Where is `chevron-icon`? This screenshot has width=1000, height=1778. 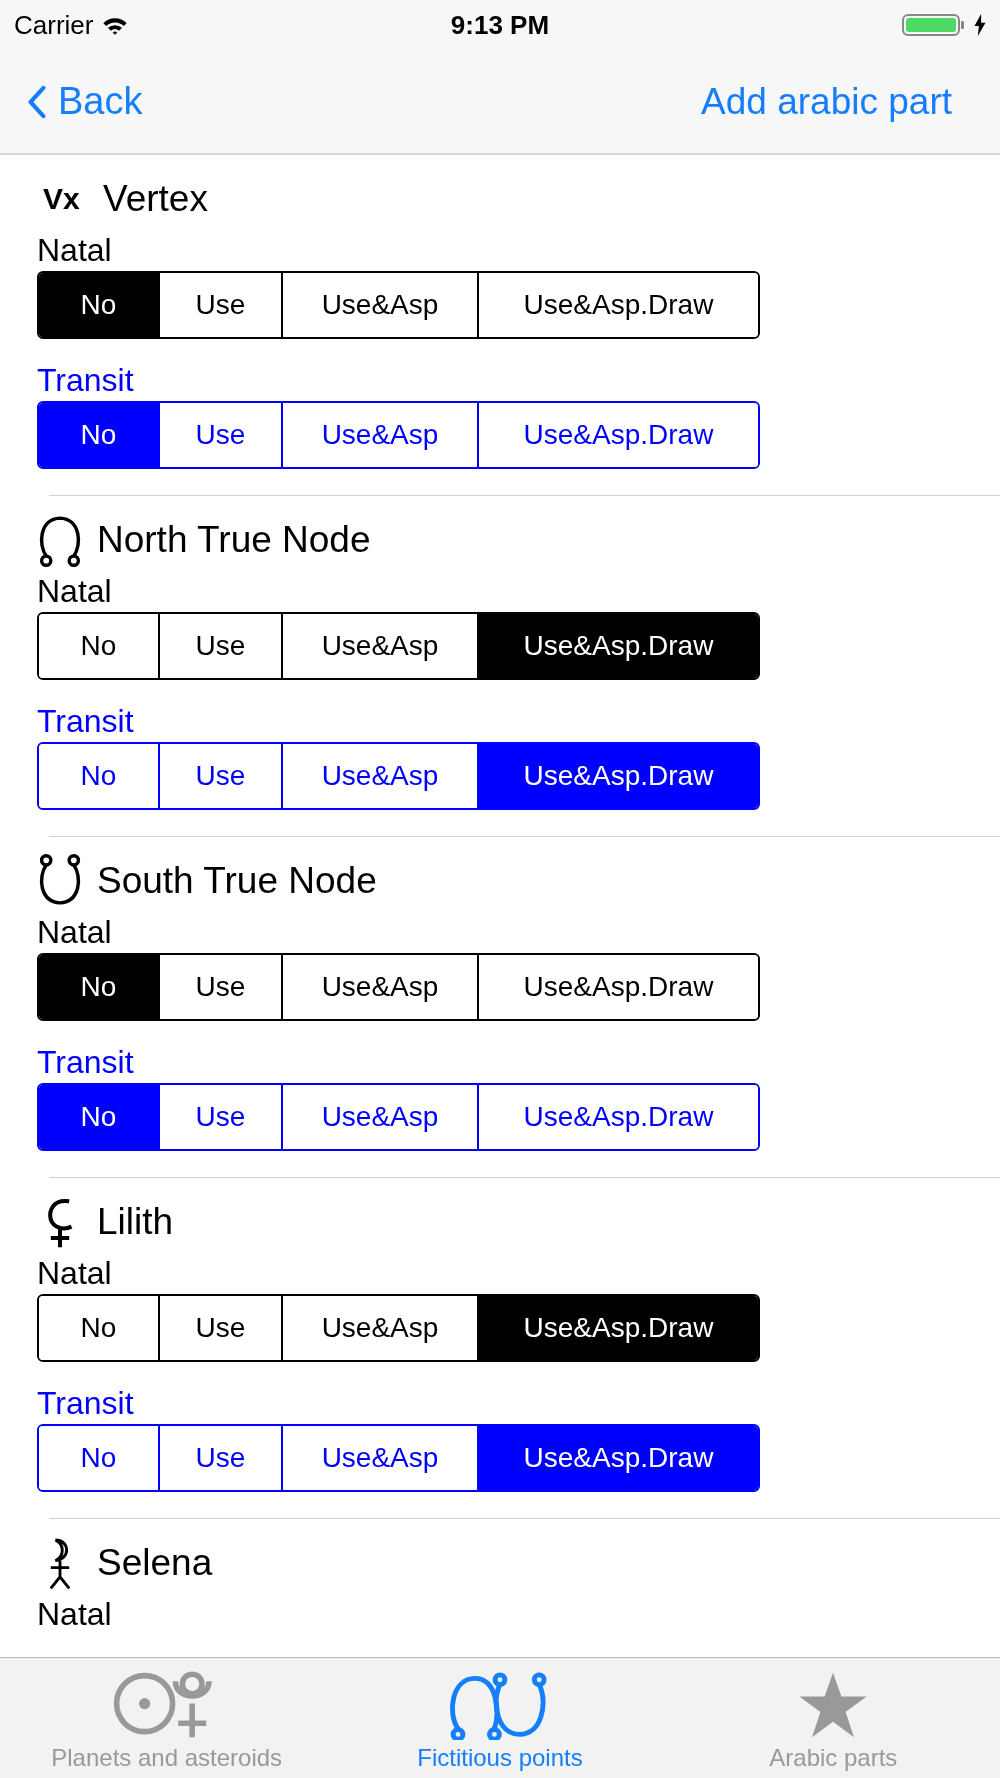 chevron-icon is located at coordinates (37, 101).